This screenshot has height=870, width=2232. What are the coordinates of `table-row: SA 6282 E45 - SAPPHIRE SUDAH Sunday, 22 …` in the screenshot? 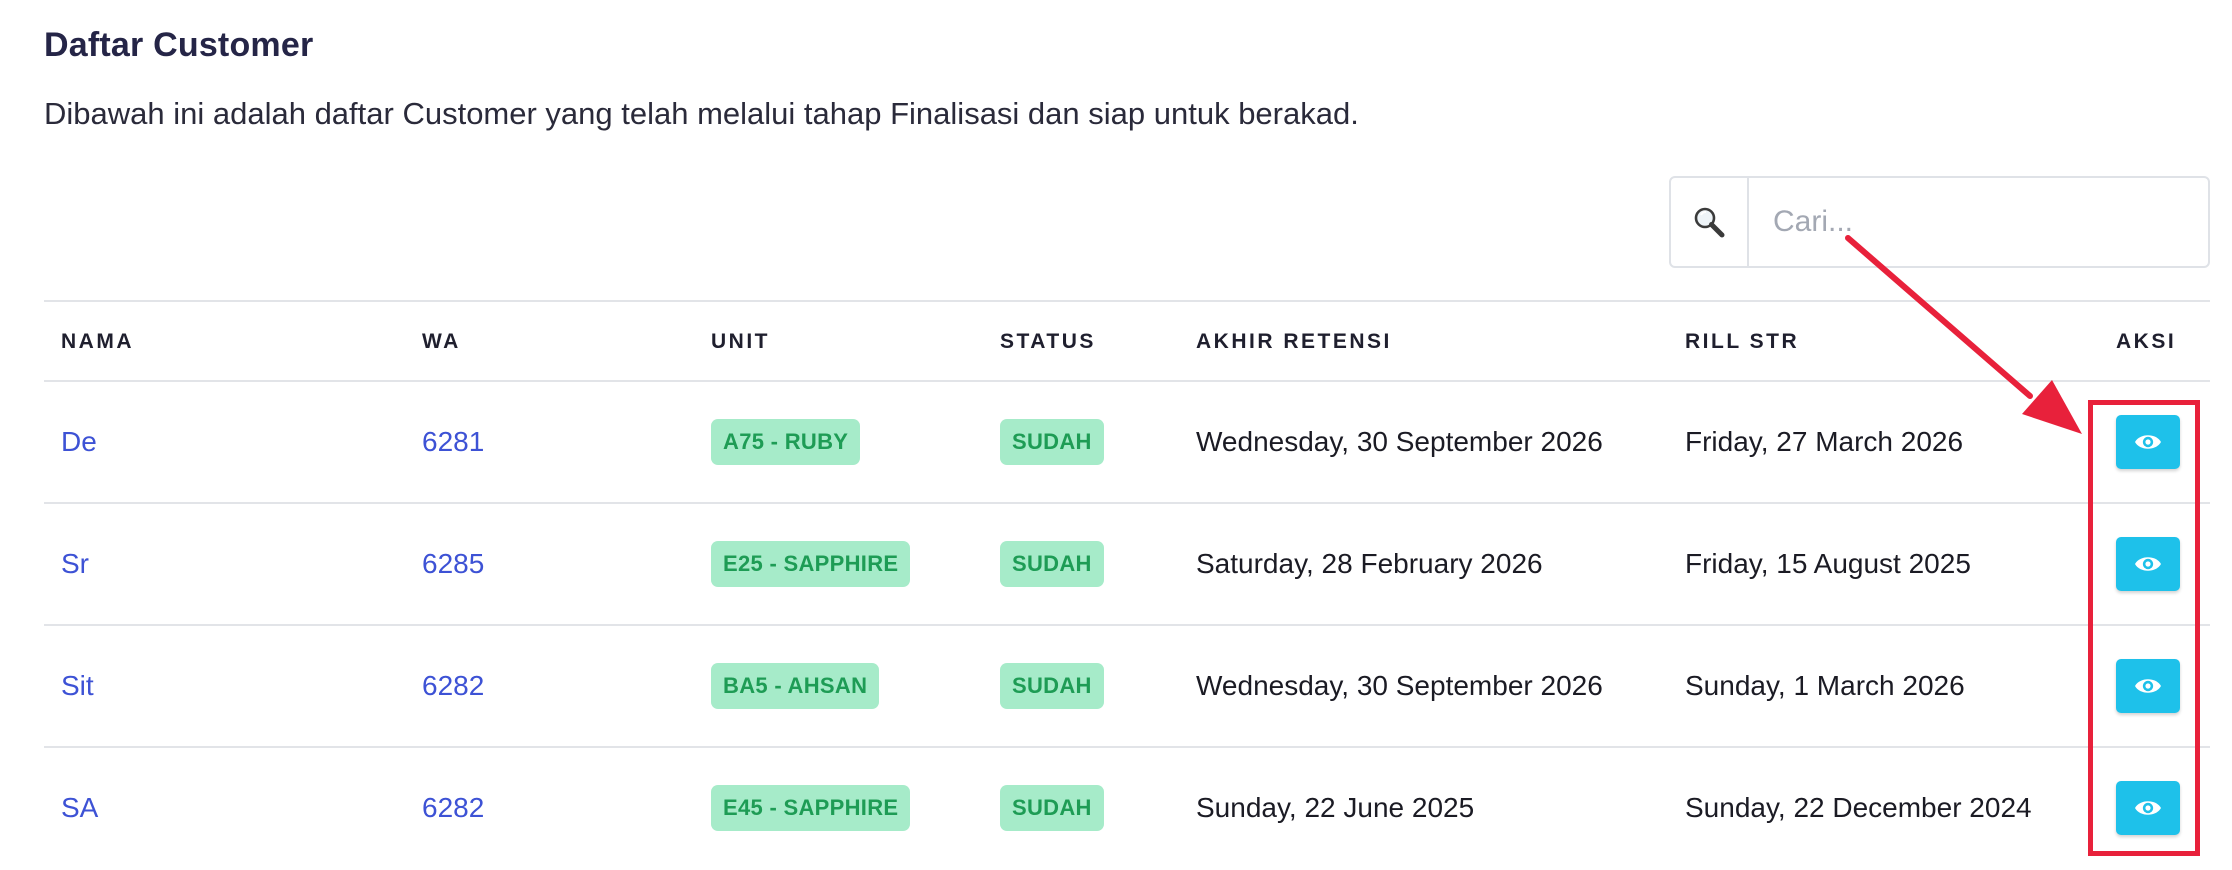 It's located at (1127, 809).